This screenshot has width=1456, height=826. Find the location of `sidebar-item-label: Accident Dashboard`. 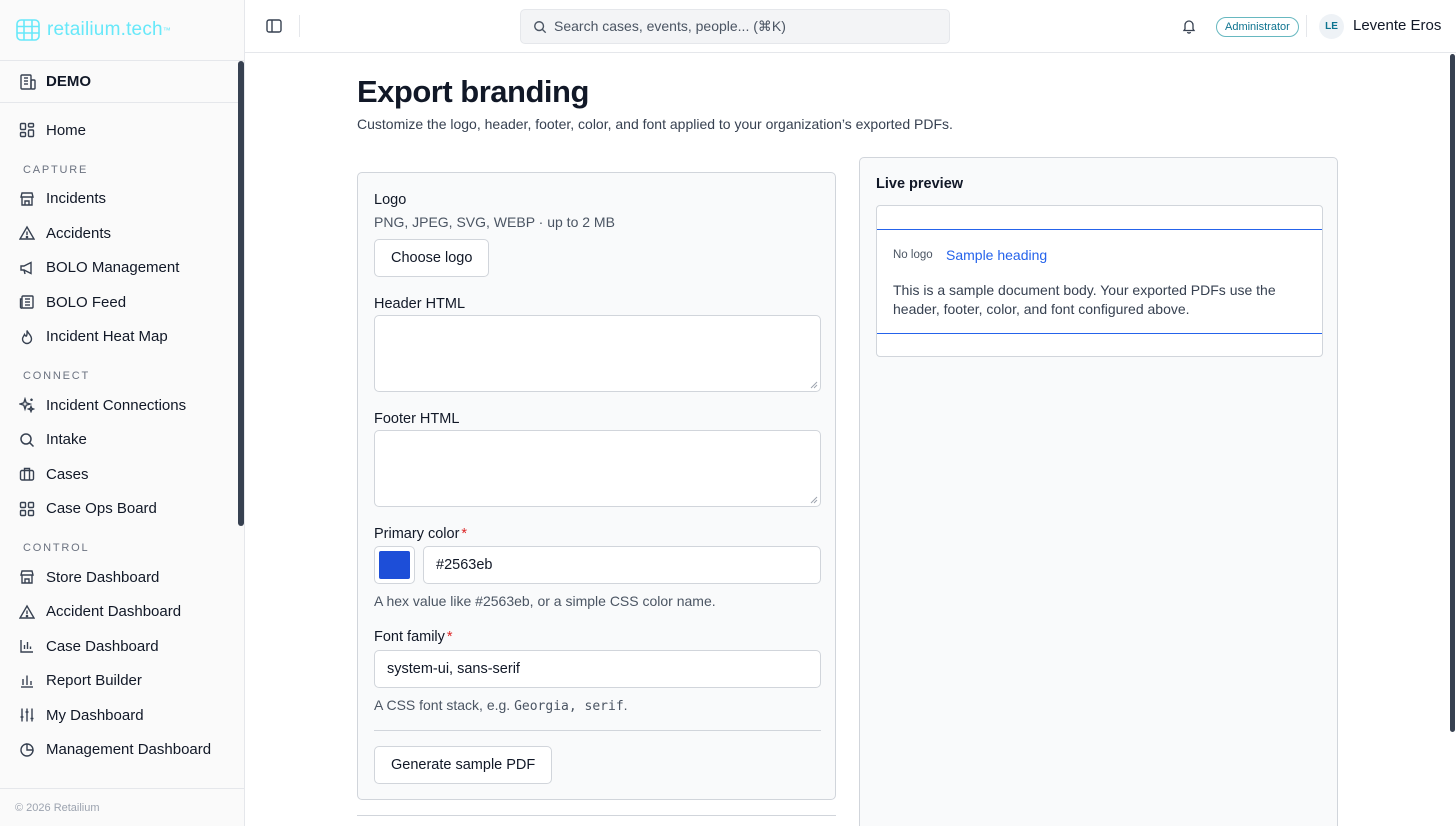

sidebar-item-label: Accident Dashboard is located at coordinates (114, 612).